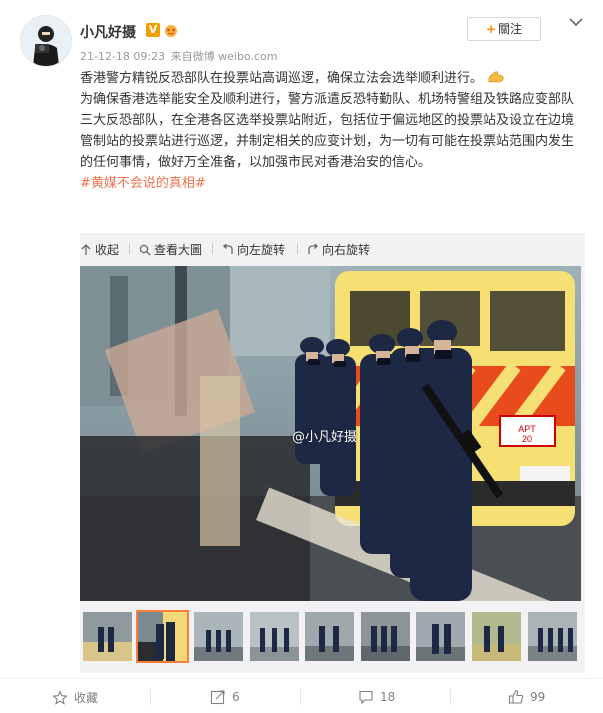  I want to click on avatar, so click(46, 41).